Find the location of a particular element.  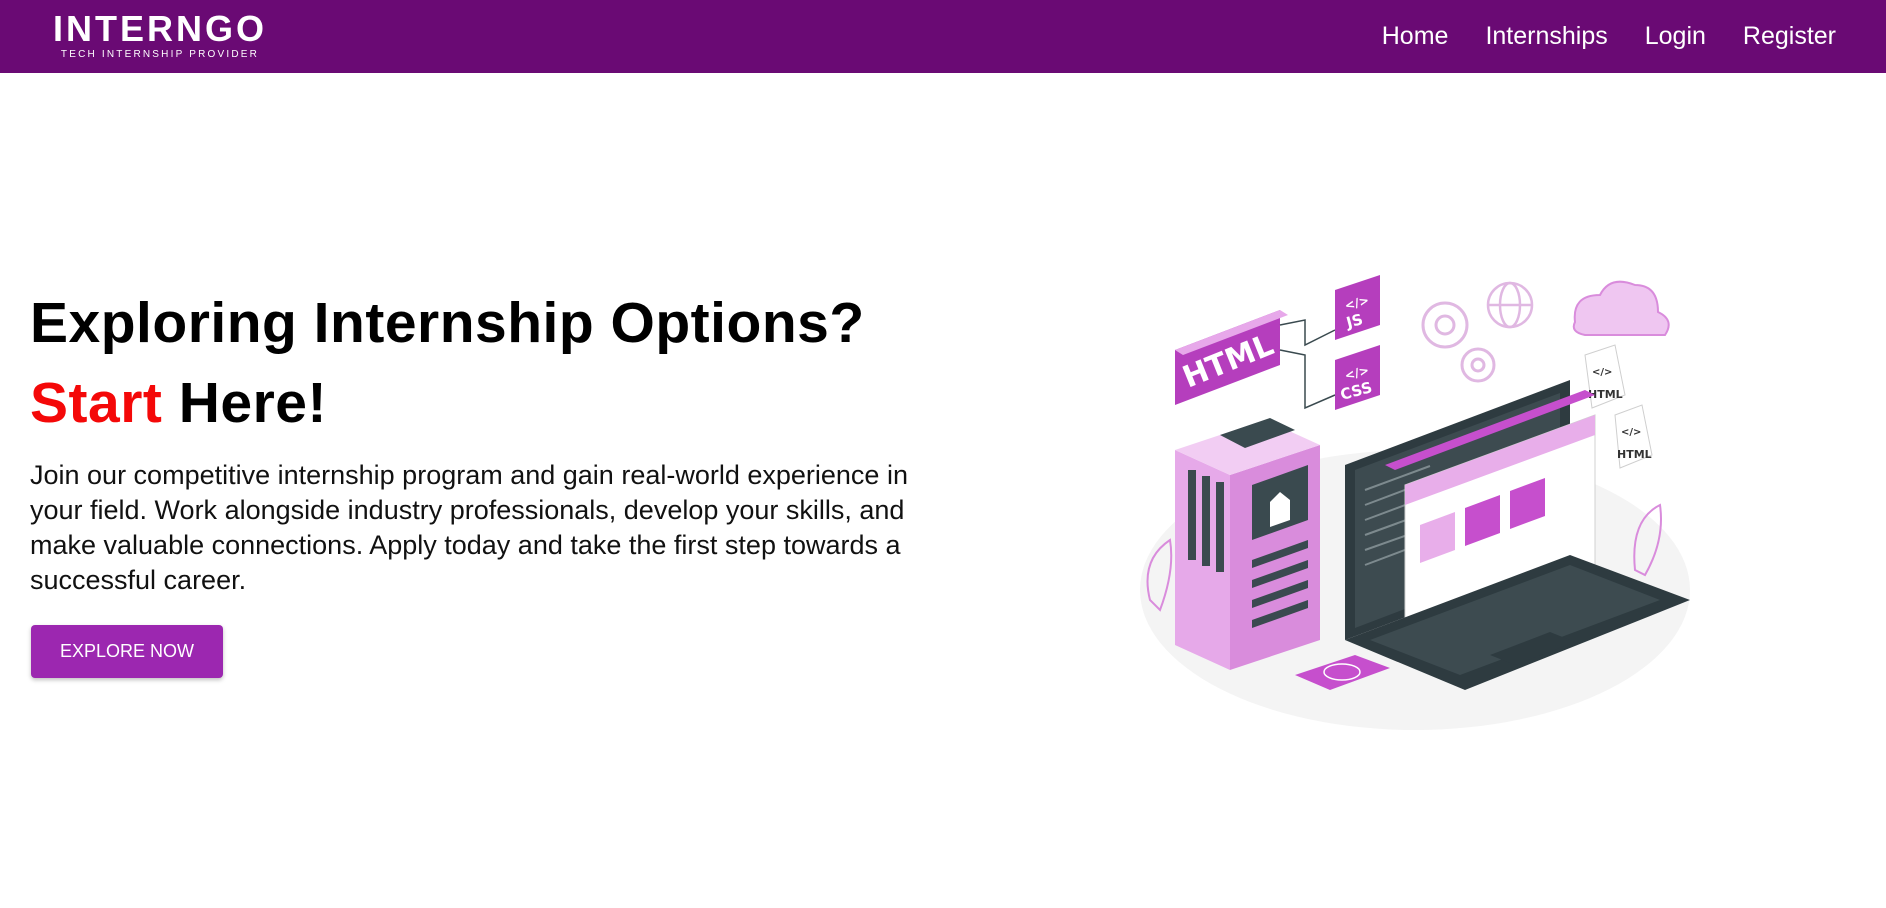

hero-title-accent: Start is located at coordinates (96, 403).